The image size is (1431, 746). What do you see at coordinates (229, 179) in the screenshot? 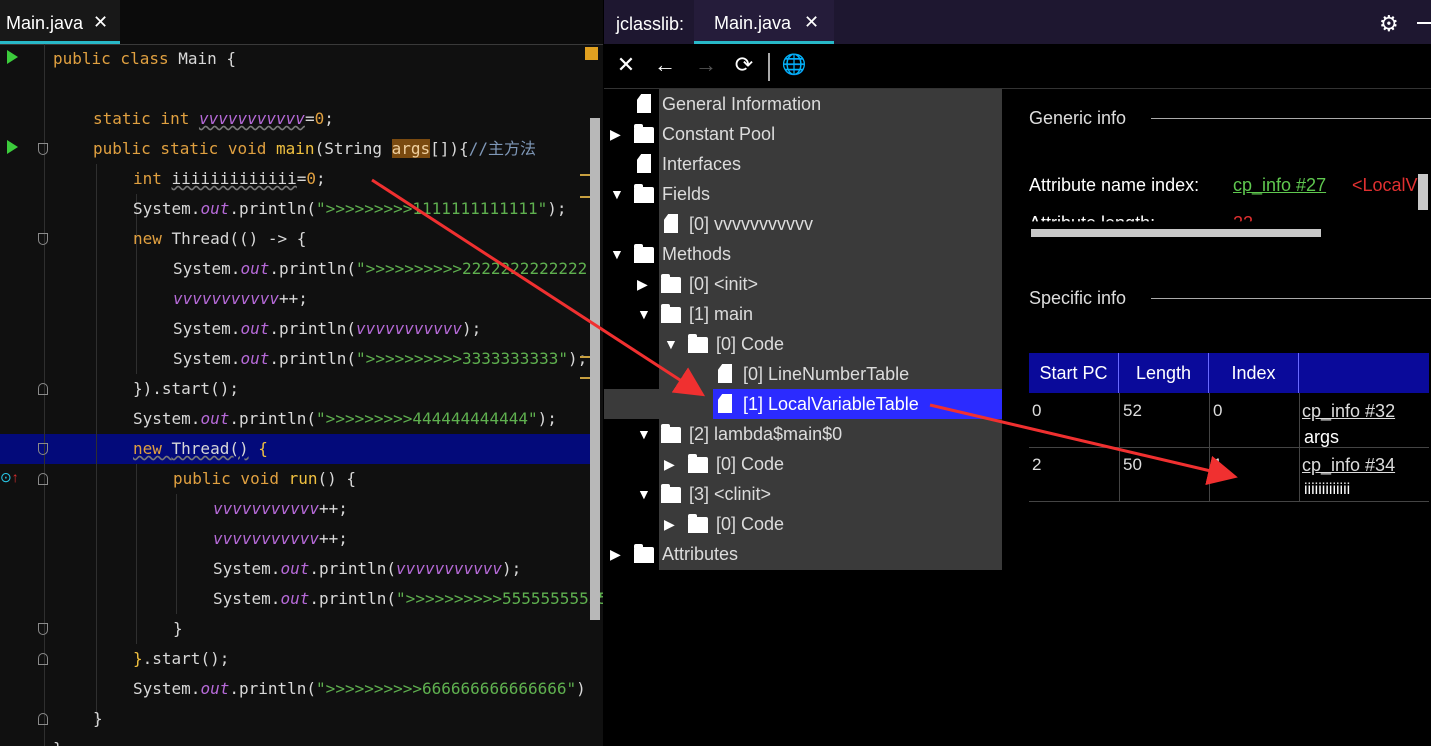
I see `code-line: int iiiiiiiiiiiii=0;` at bounding box center [229, 179].